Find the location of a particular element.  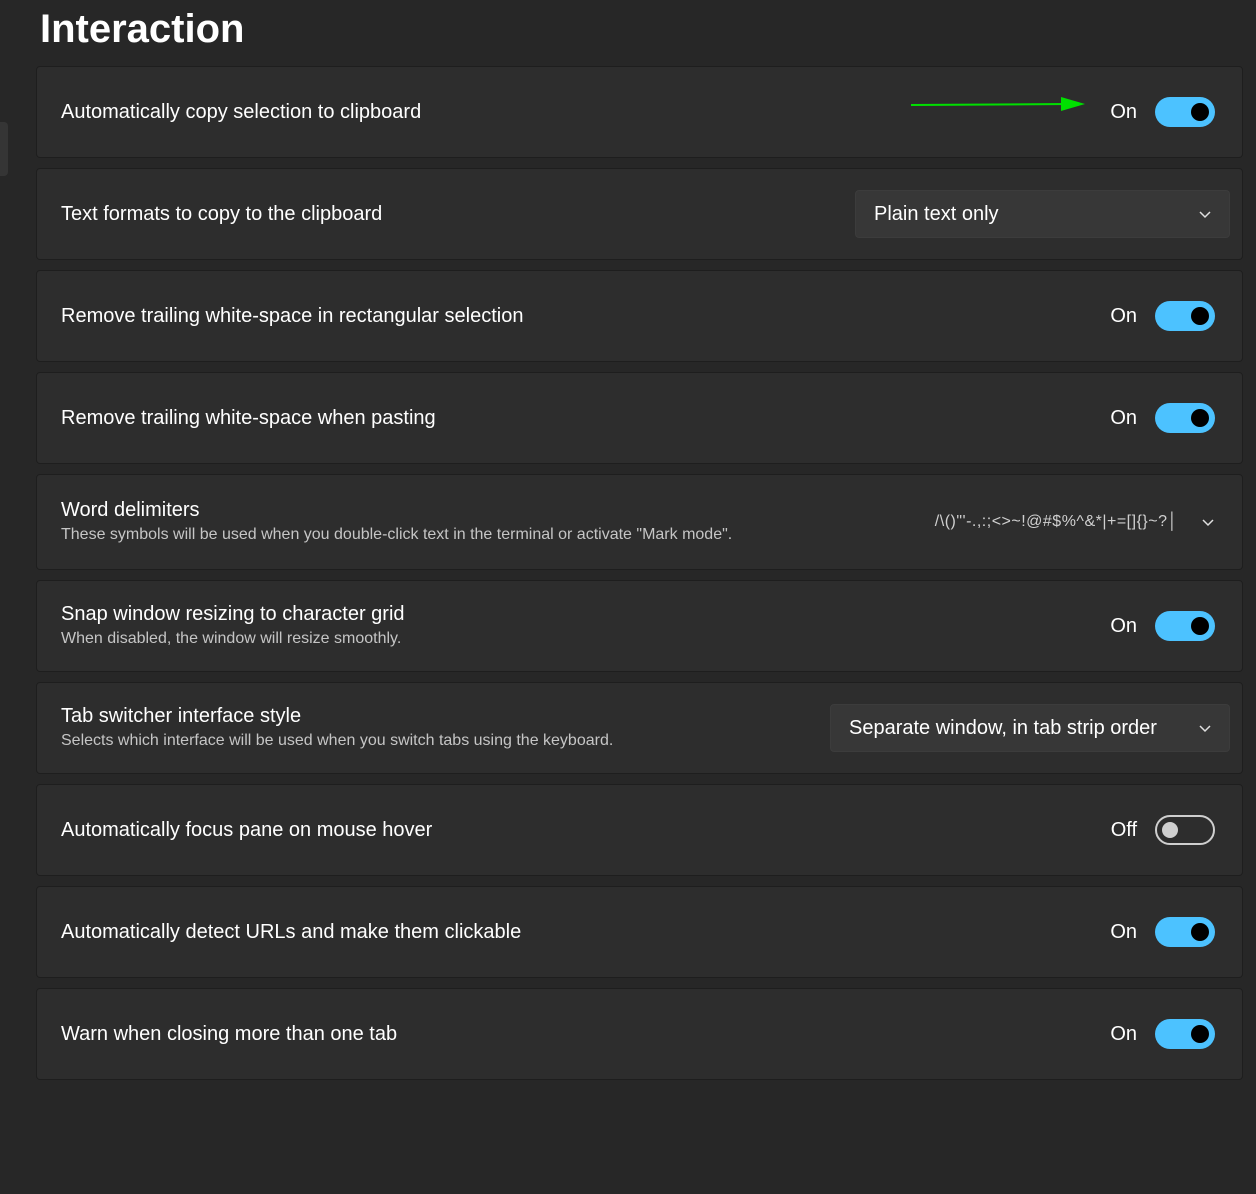

word-delimiters-value: /\()"'-.,:;<>~!@#$%^&*|+=[]{}~?│ is located at coordinates (1056, 521).